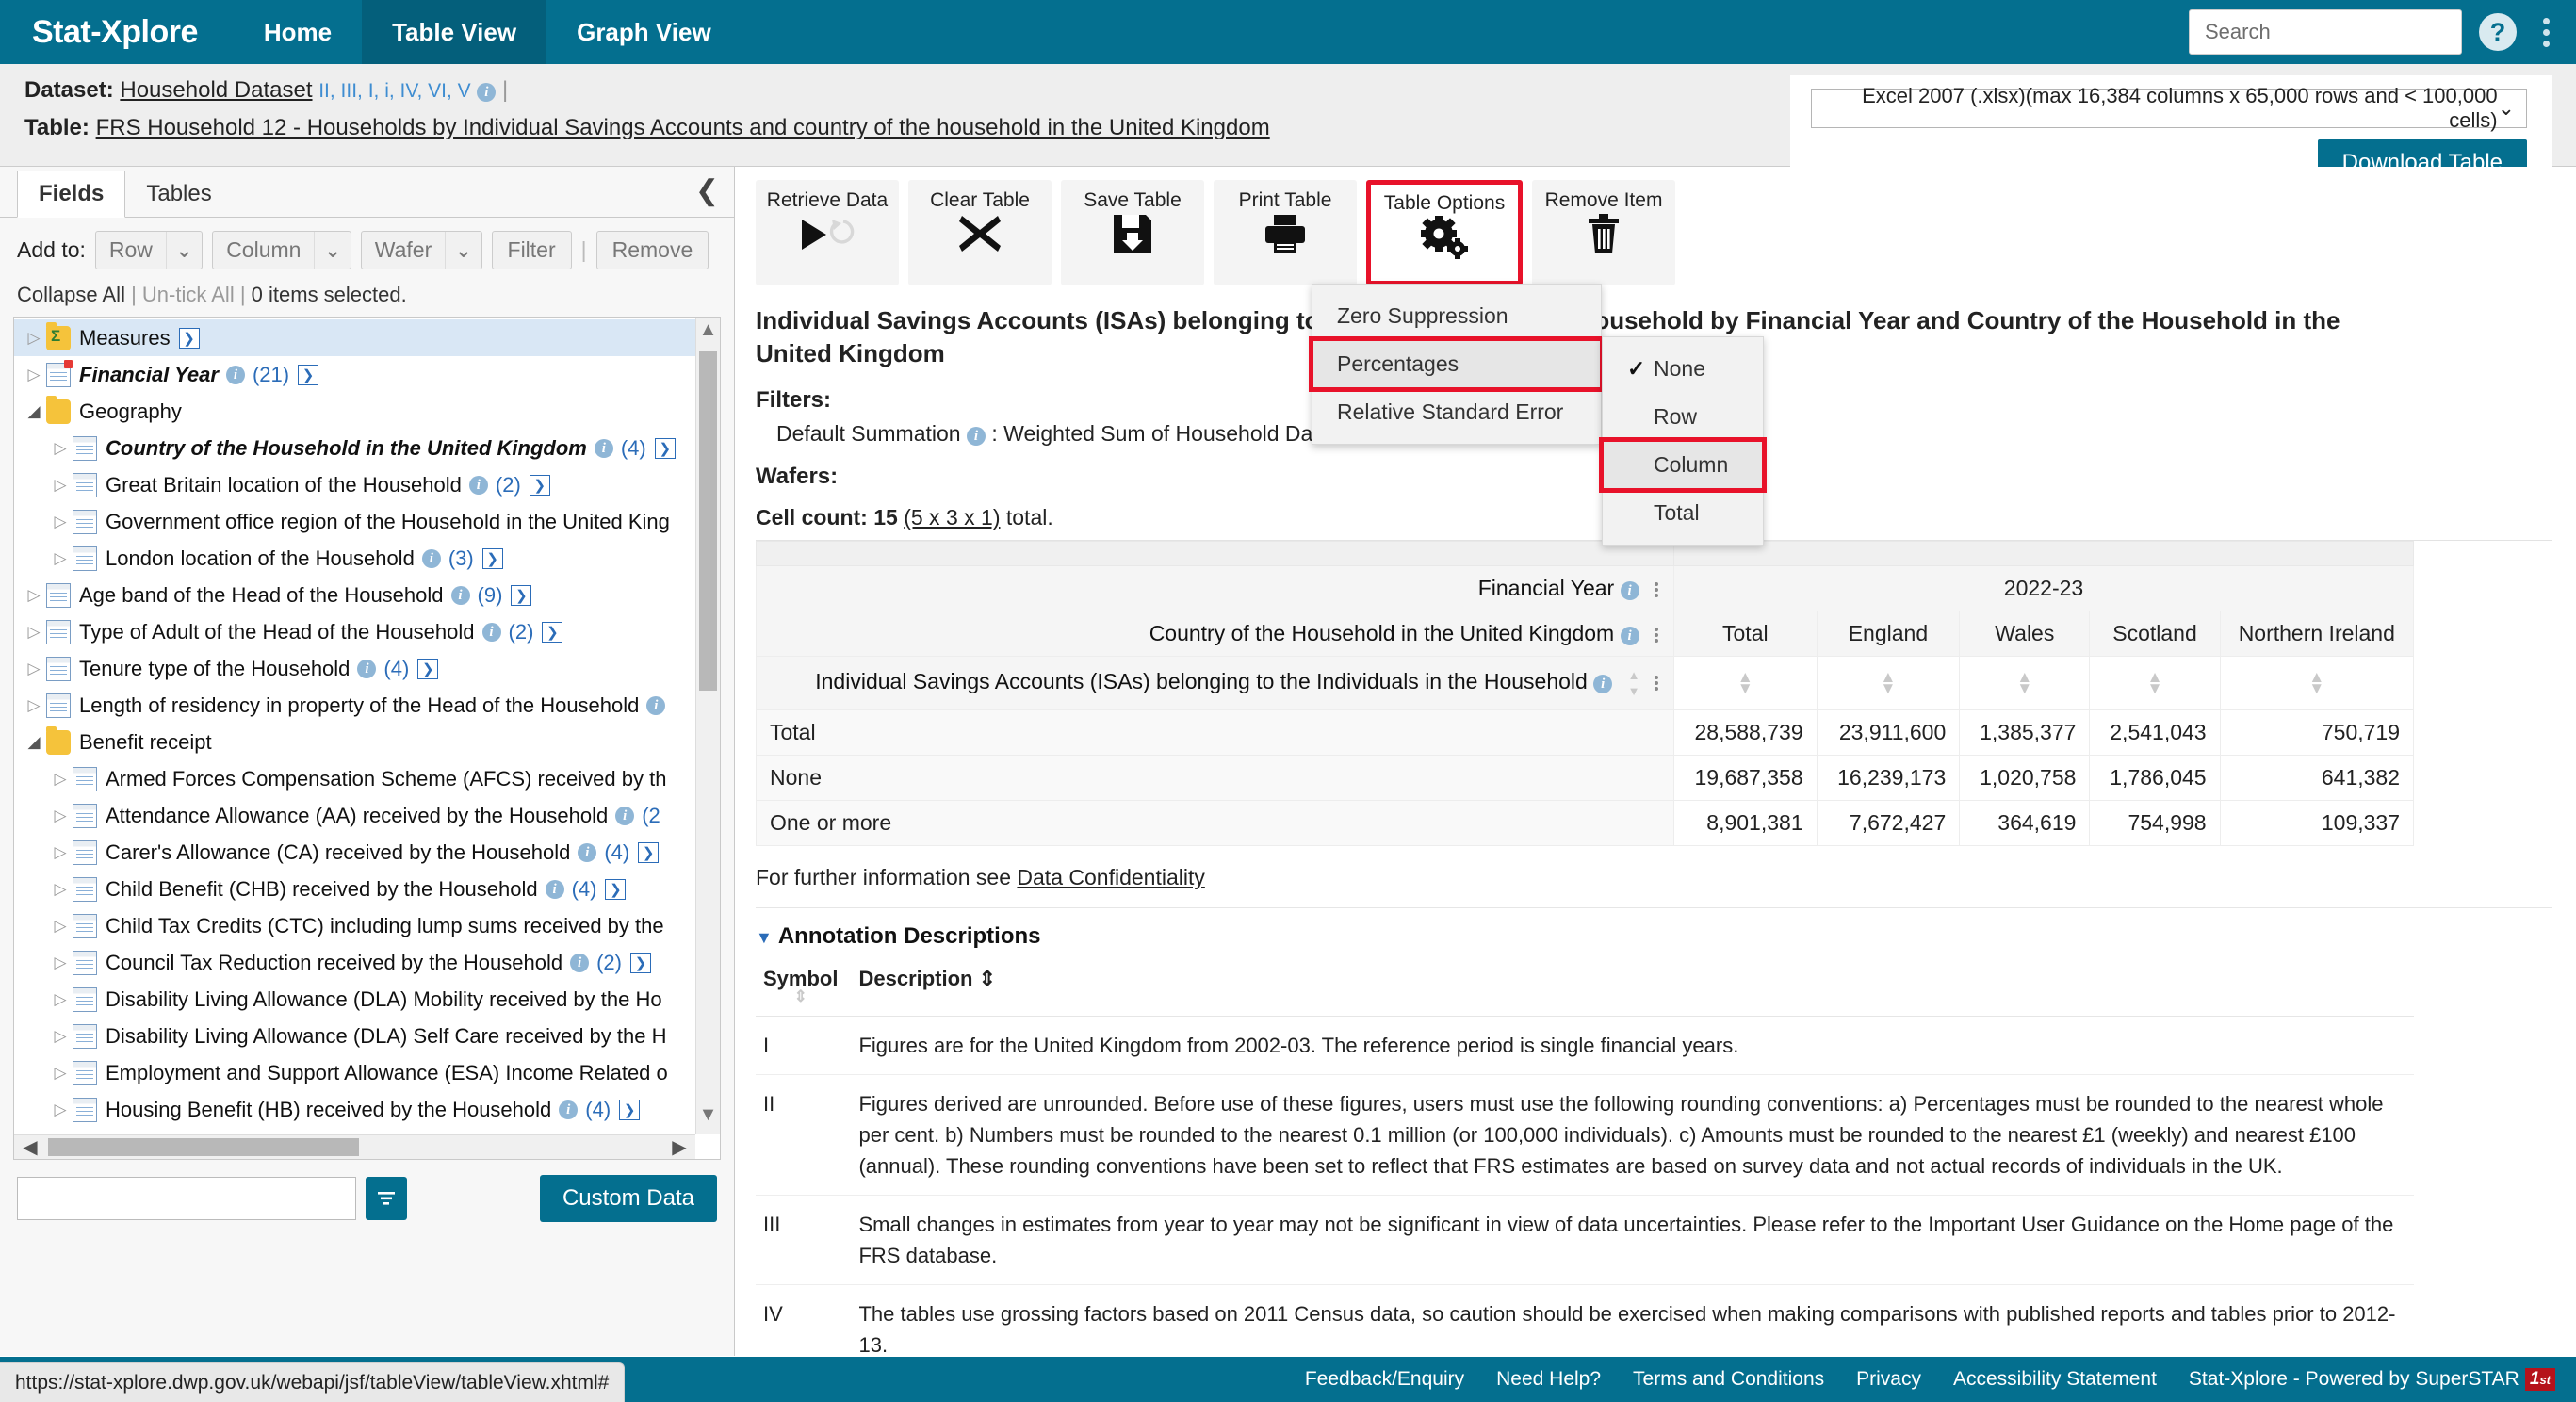 The image size is (2576, 1402). Describe the element at coordinates (354, 374) in the screenshot. I see `tree-node: ▷ Financial Year i (21) ❯` at that location.